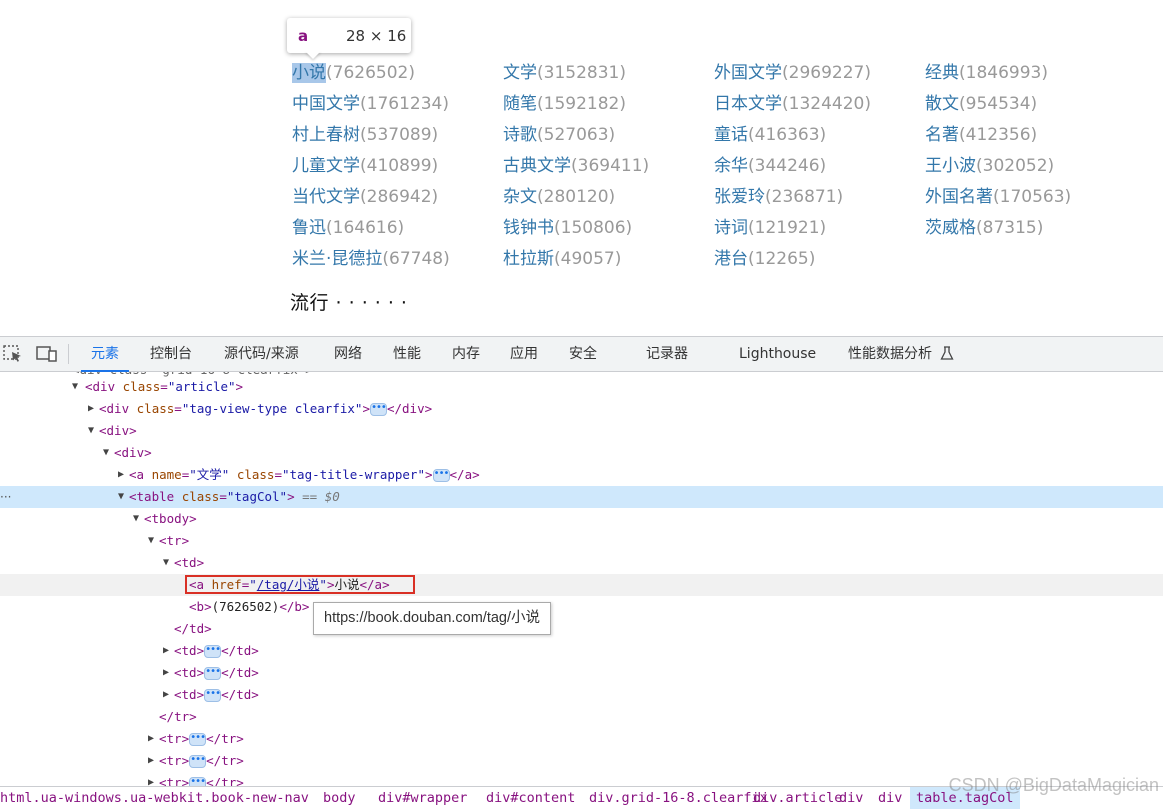 The width and height of the screenshot is (1163, 809). I want to click on tag-link: 童话, so click(731, 135).